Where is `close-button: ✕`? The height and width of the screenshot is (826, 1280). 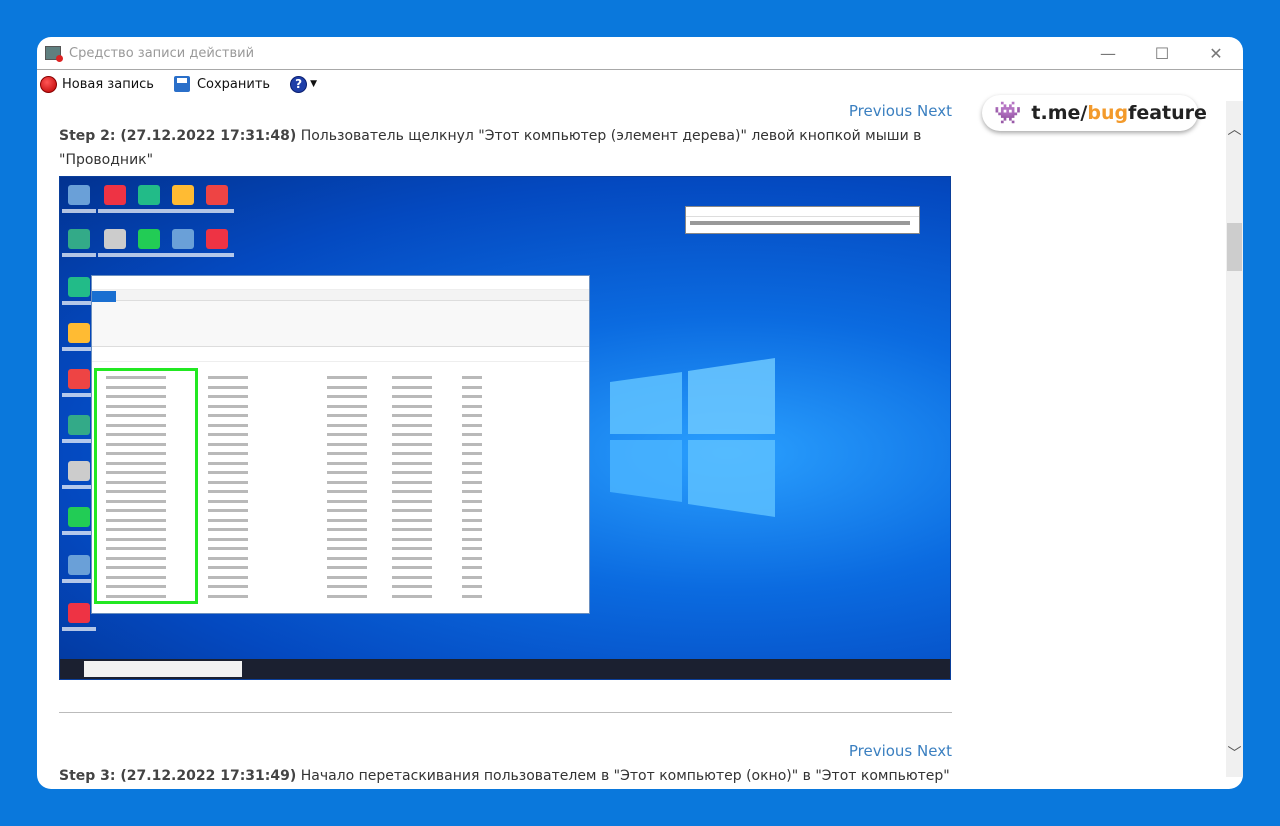
close-button: ✕ is located at coordinates (1216, 53).